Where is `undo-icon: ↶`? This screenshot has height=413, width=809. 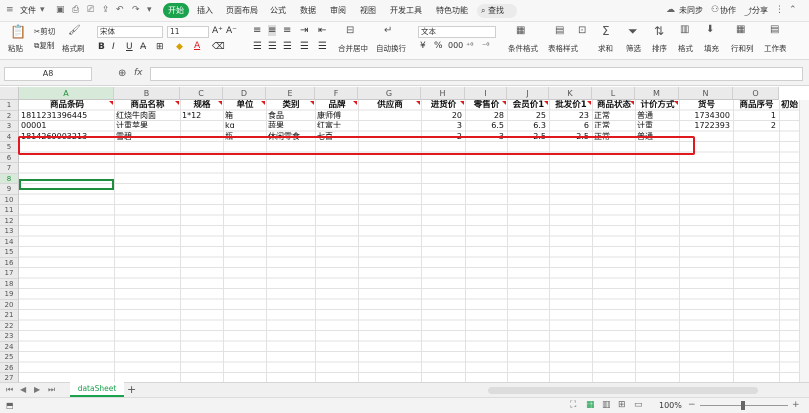 undo-icon: ↶ is located at coordinates (120, 10).